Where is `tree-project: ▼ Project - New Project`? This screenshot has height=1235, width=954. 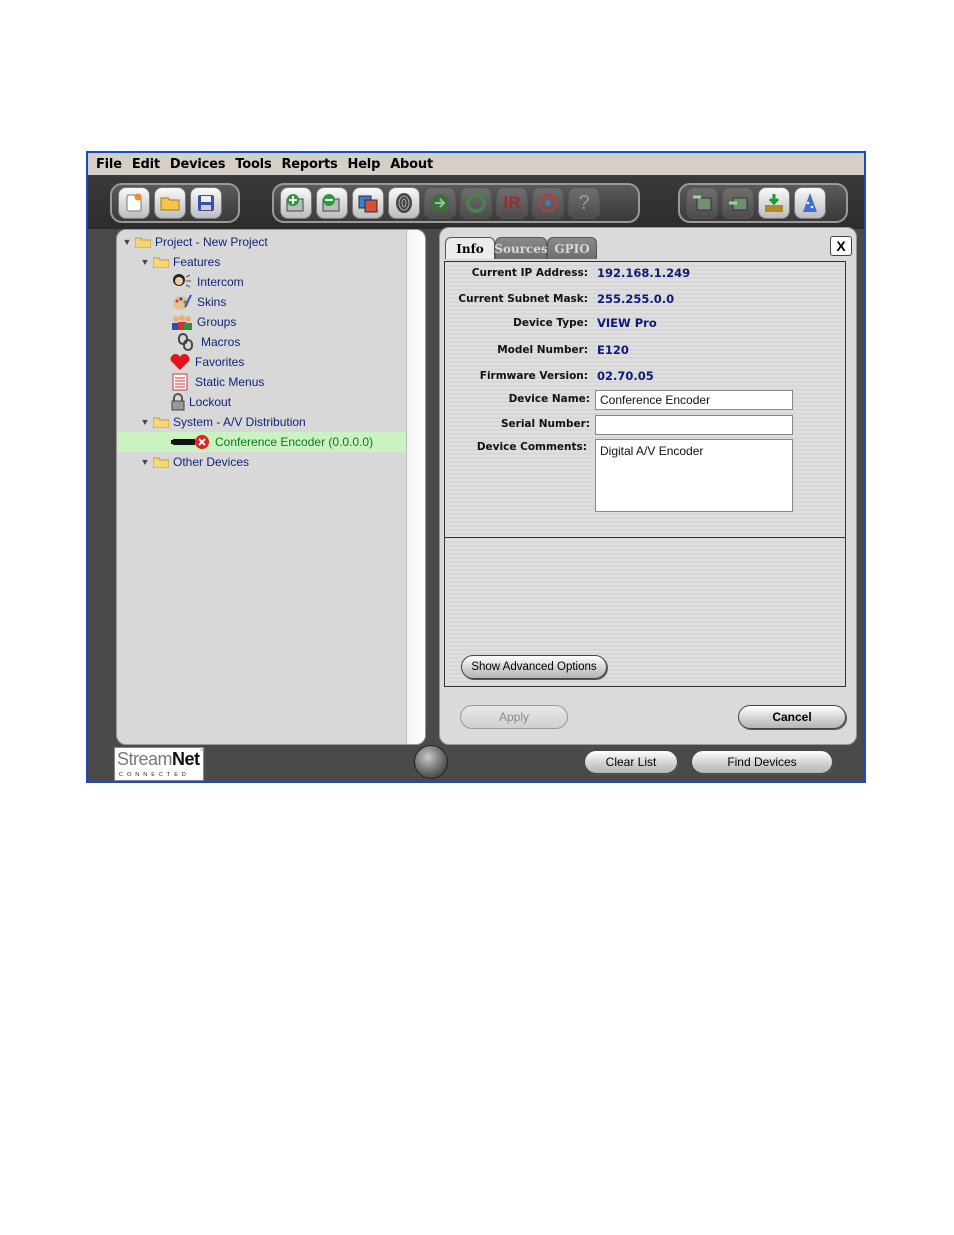
tree-project: ▼ Project - New Project is located at coordinates (262, 242).